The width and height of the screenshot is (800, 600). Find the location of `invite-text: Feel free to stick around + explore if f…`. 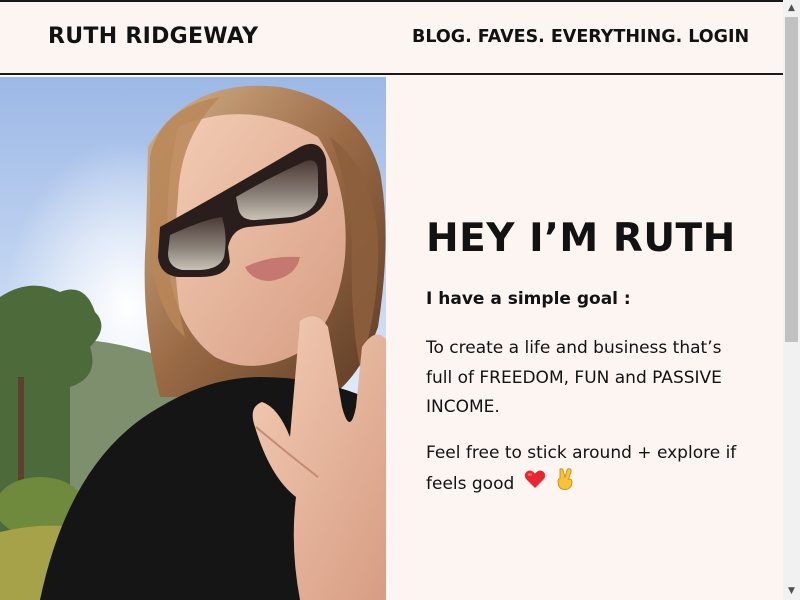

invite-text: Feel free to stick around + explore if f… is located at coordinates (581, 468).